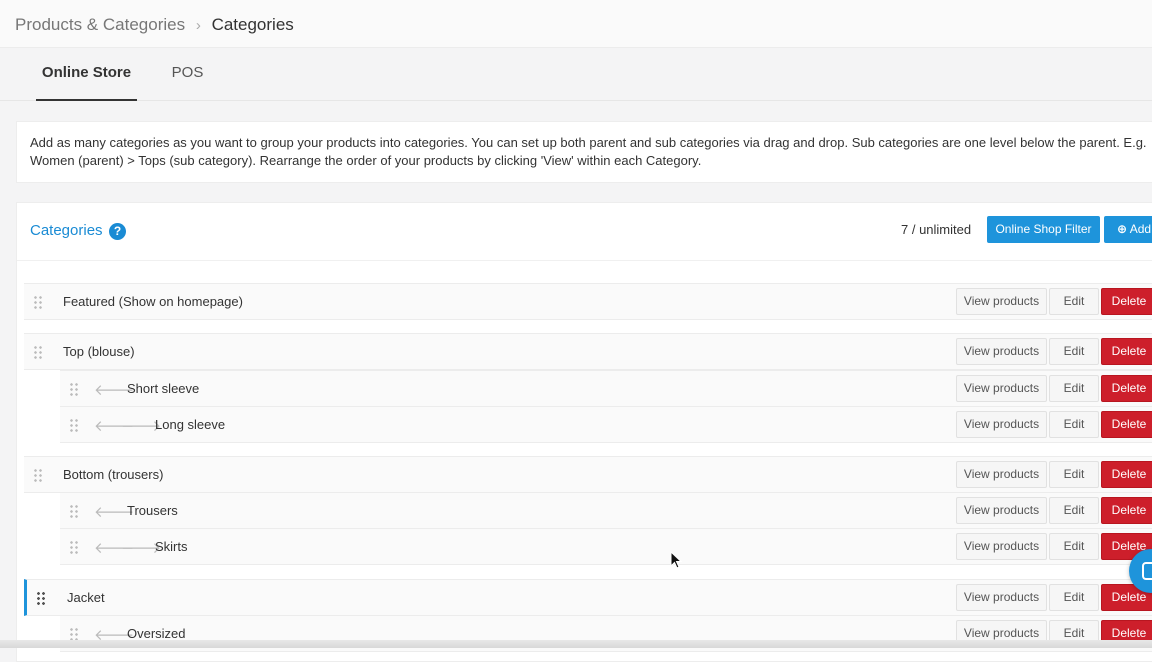 This screenshot has height=662, width=1152. I want to click on help-icon: ?, so click(117, 231).